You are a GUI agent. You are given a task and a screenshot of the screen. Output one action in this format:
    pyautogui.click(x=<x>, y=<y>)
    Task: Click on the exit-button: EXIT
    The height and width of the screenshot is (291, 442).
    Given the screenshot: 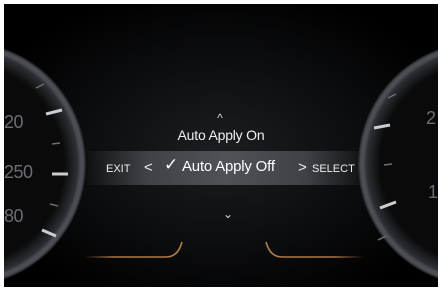 What is the action you would take?
    pyautogui.click(x=118, y=169)
    